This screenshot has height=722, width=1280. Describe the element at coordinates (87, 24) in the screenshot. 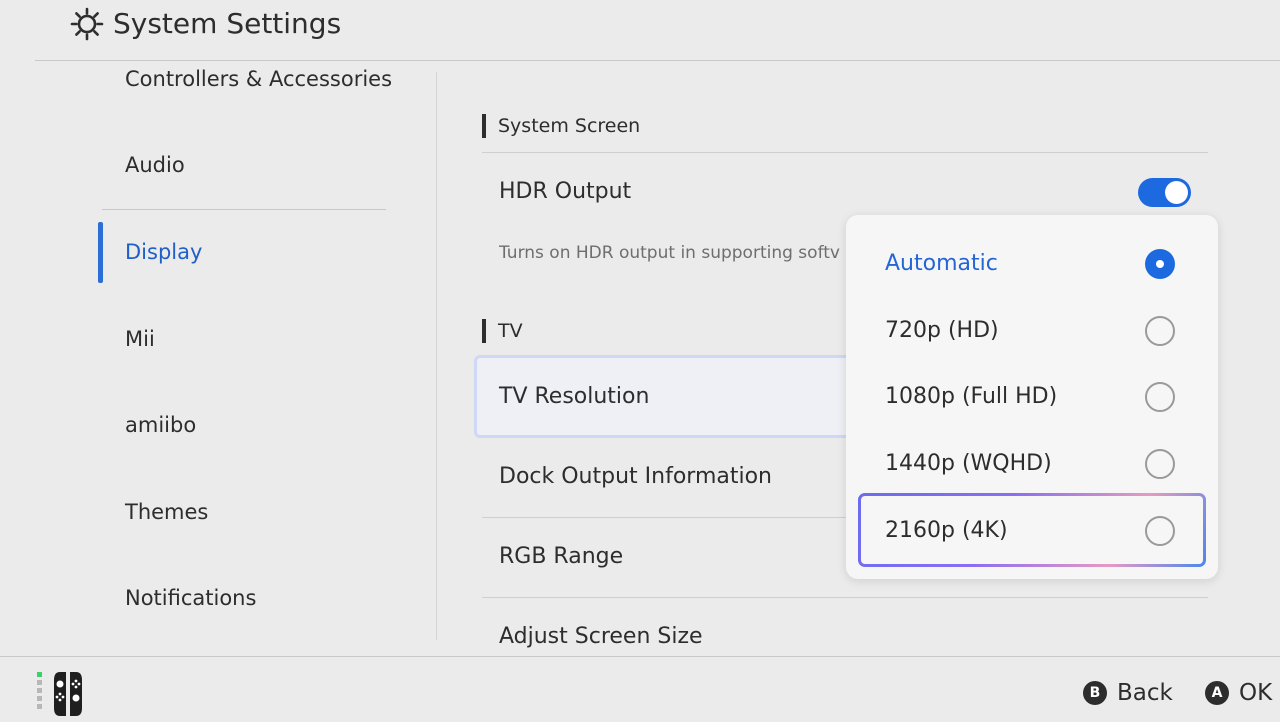

I see `gear-icon` at that location.